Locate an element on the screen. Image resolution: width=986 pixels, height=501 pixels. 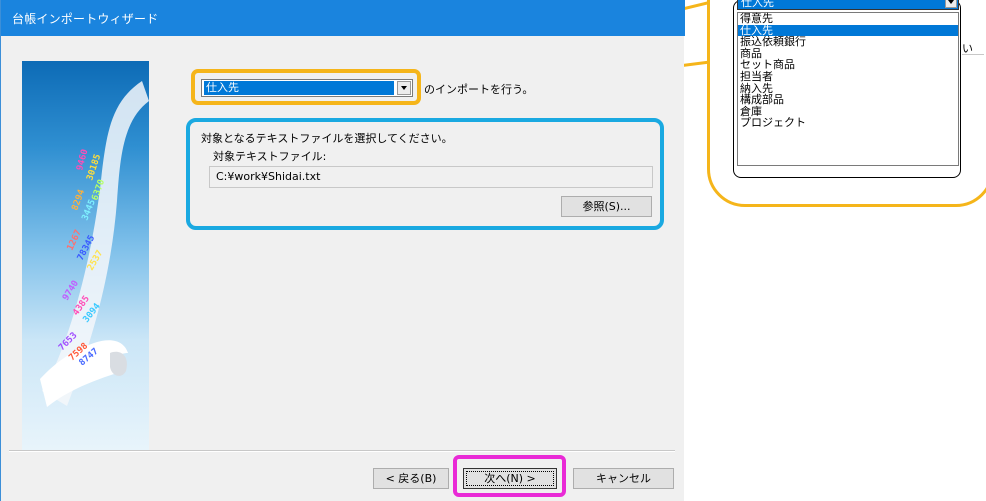
file-selection-highlight is located at coordinates (425, 174).